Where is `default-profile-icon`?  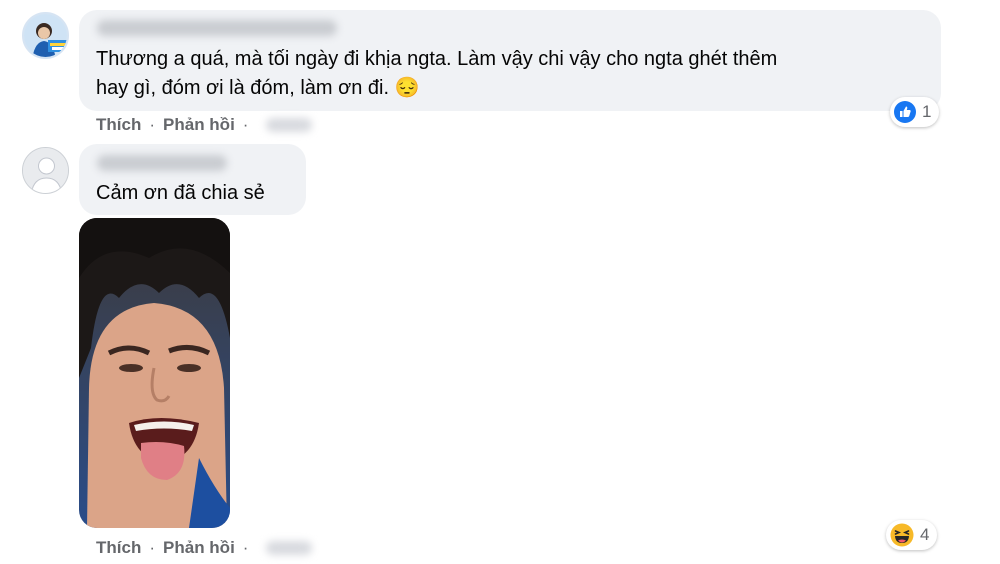
default-profile-icon is located at coordinates (45, 170).